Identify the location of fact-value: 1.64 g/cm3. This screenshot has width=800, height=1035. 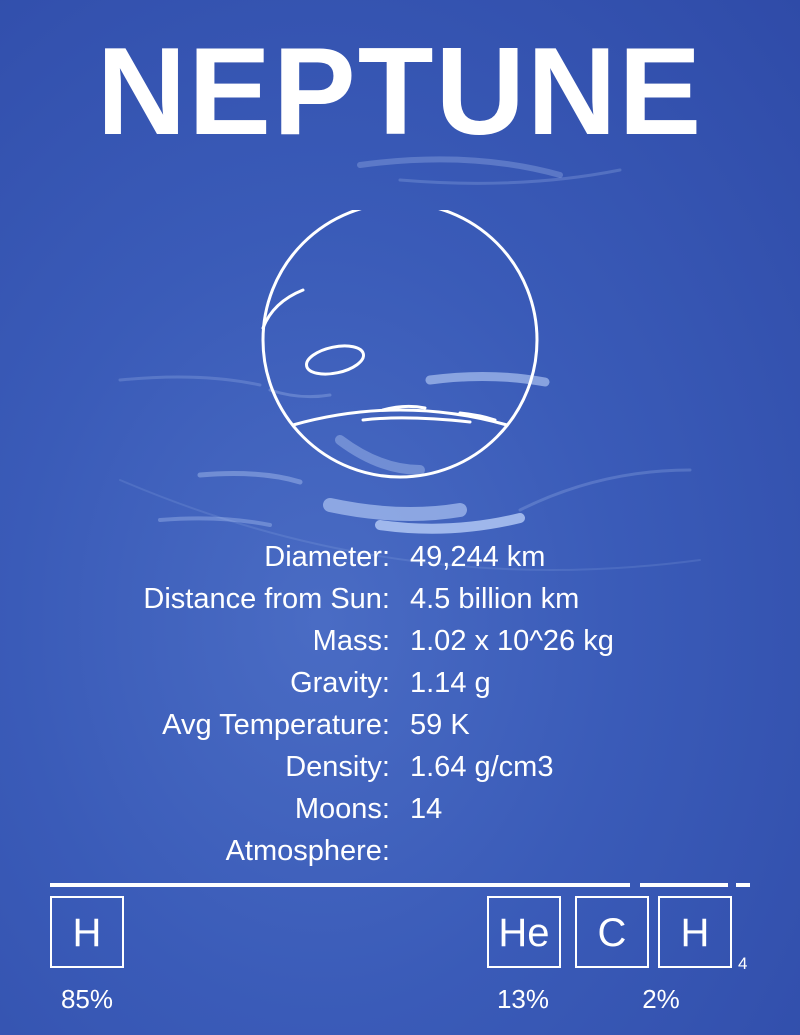
(482, 767).